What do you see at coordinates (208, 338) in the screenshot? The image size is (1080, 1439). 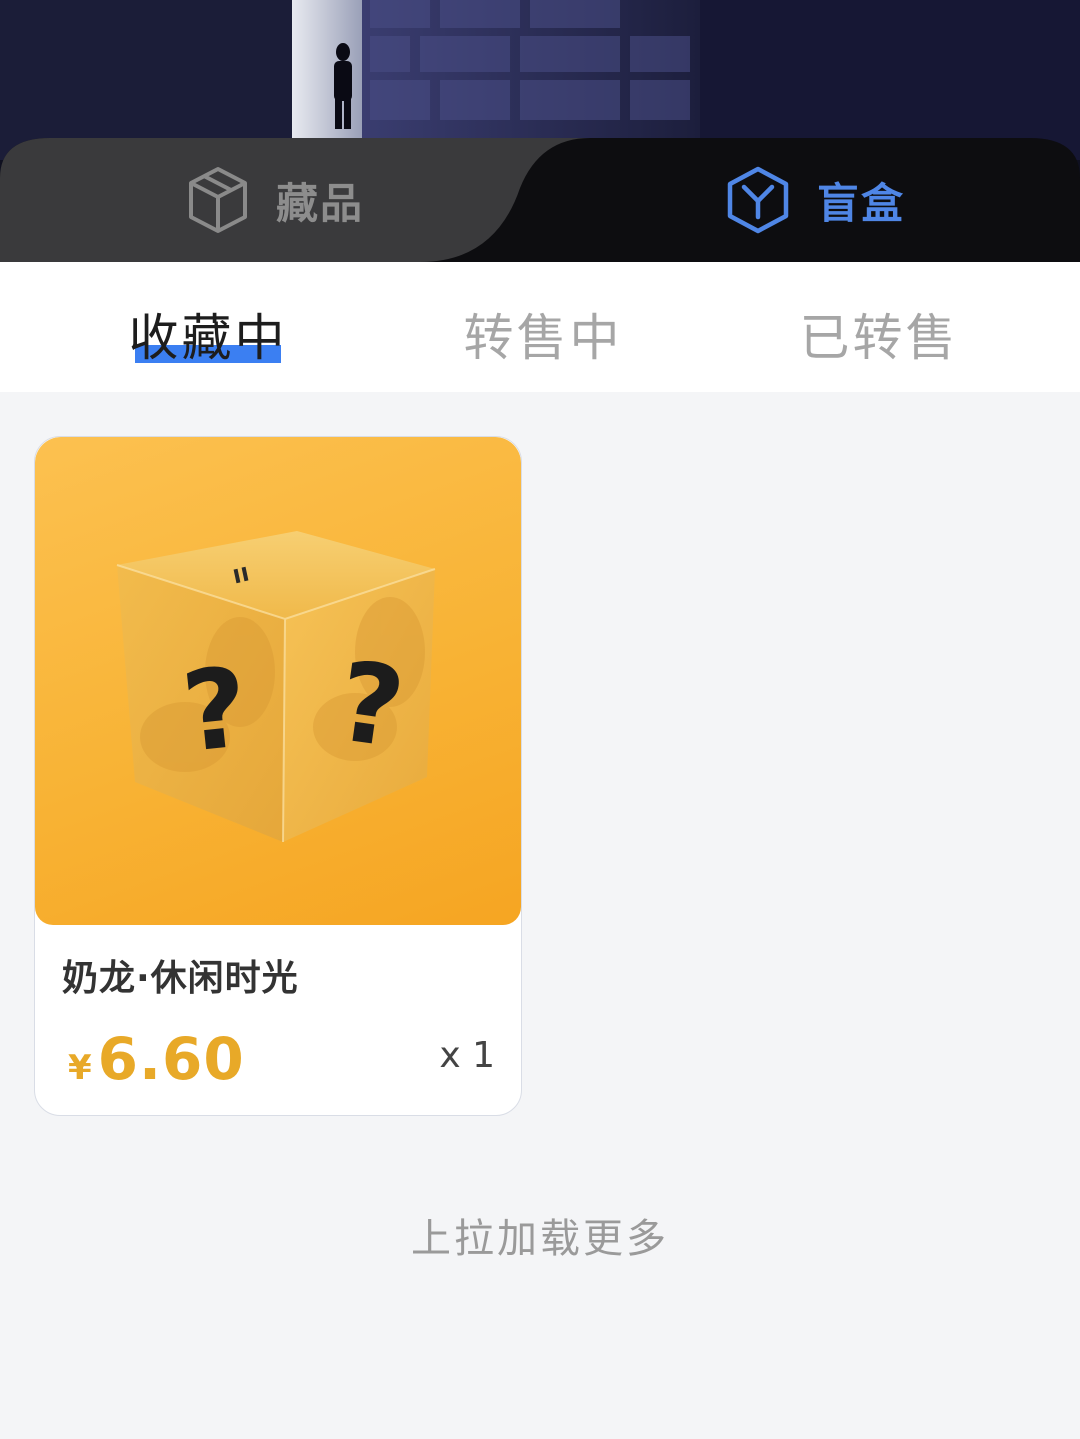 I see `tab-collecting-label: 收藏中` at bounding box center [208, 338].